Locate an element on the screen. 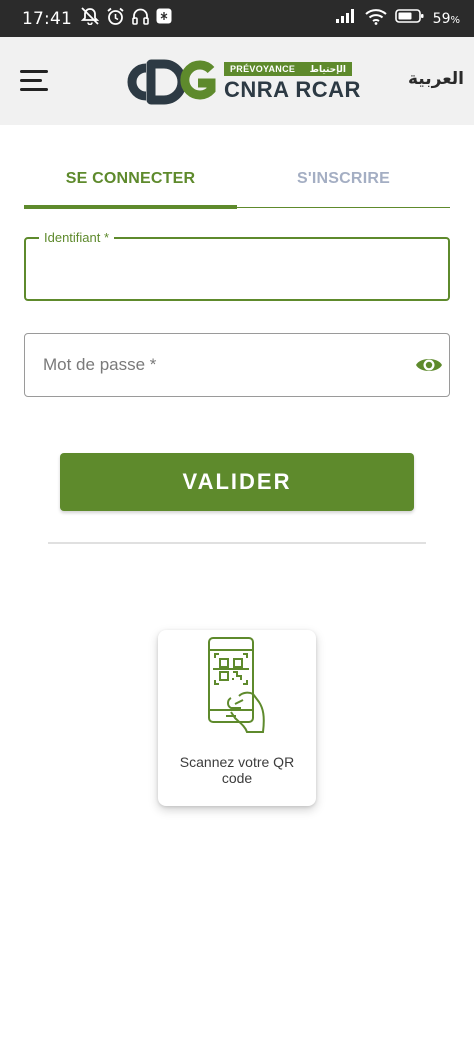 Image resolution: width=474 pixels, height=1053 pixels. logo-badge: PRÉVOYANCE الإحتياط is located at coordinates (288, 69).